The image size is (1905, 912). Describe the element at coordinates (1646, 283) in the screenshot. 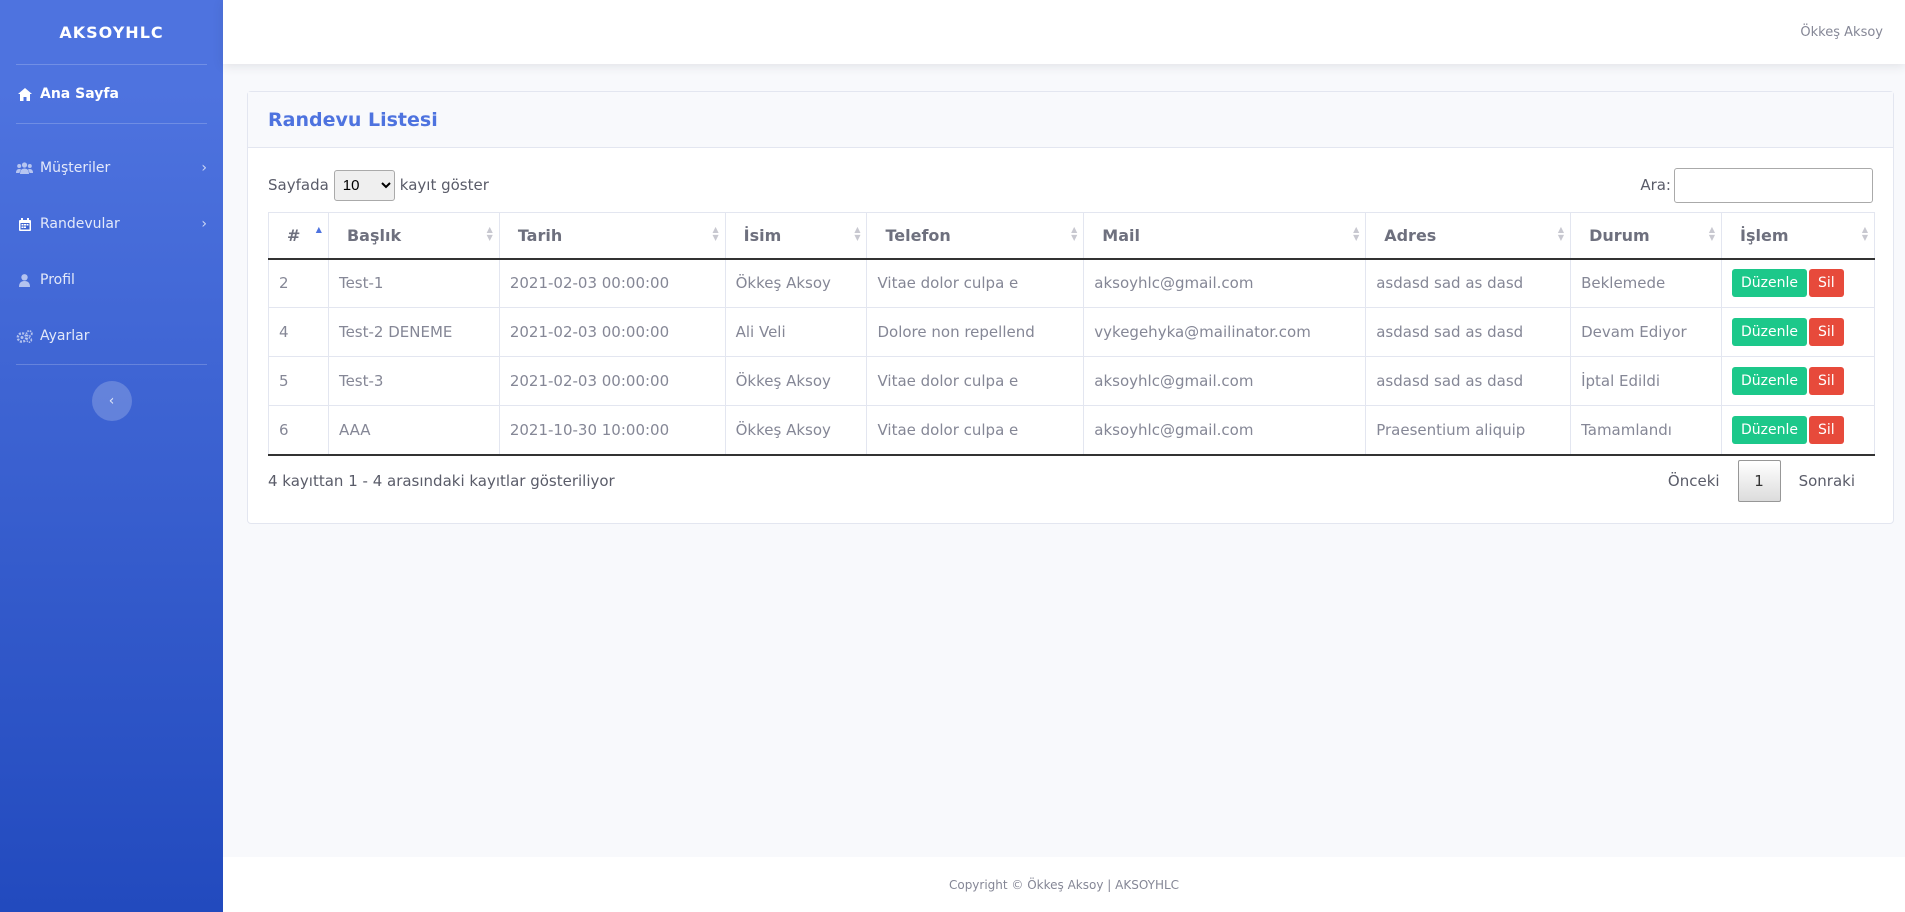

I see `cell-status: Beklemede` at that location.